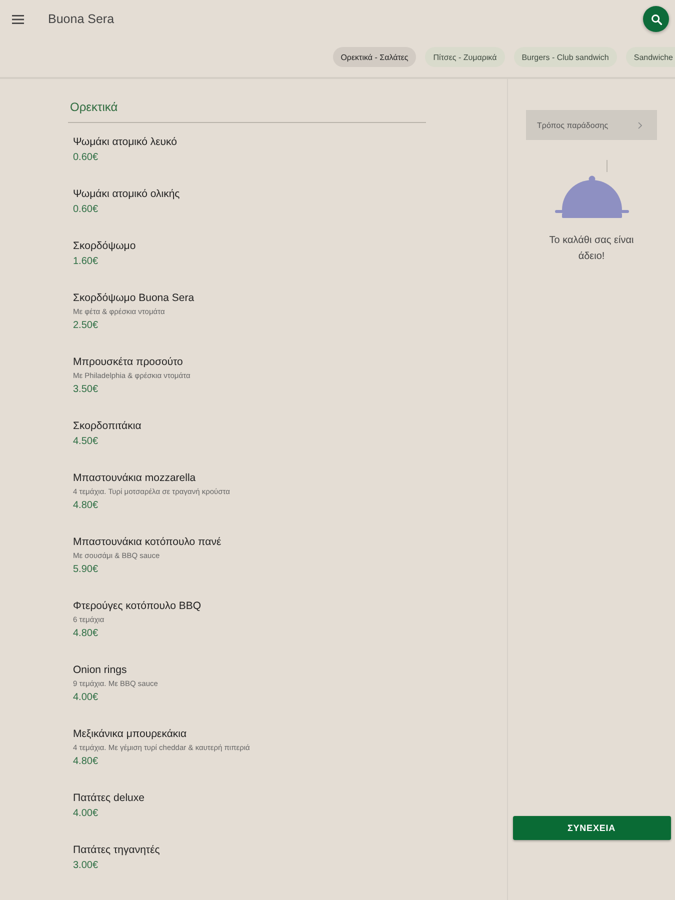 This screenshot has width=675, height=900. What do you see at coordinates (85, 570) in the screenshot?
I see `item-price: 5.90€` at bounding box center [85, 570].